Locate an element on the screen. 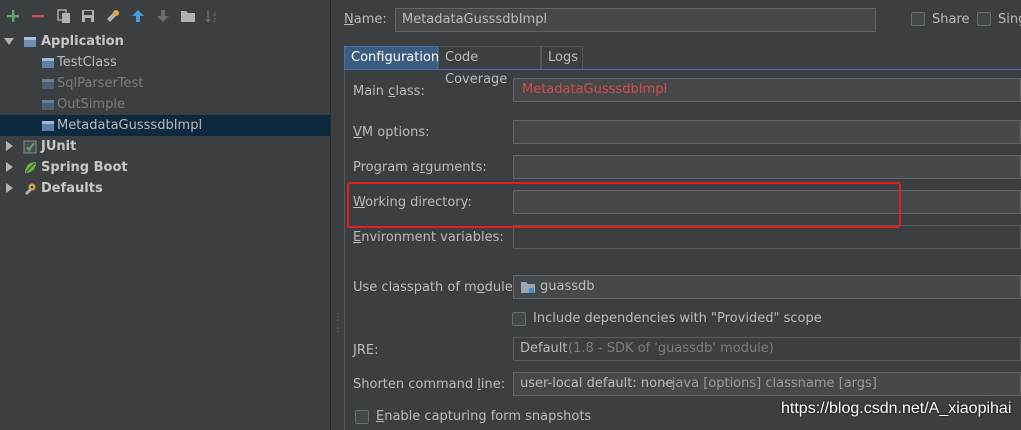 Image resolution: width=1021 pixels, height=430 pixels. environment-variables-field is located at coordinates (767, 237).